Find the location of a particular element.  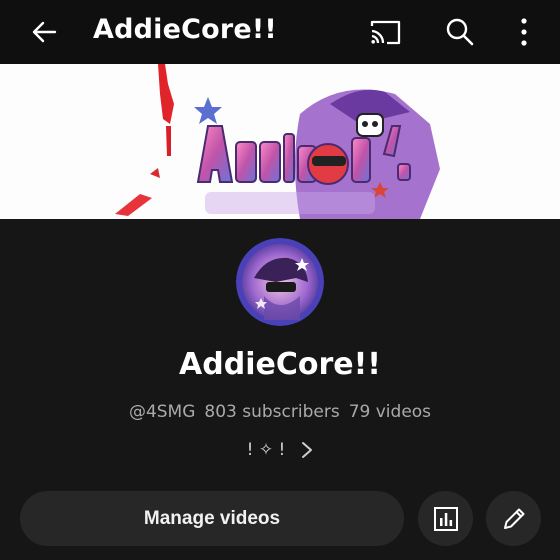

avatar-image is located at coordinates (280, 282).